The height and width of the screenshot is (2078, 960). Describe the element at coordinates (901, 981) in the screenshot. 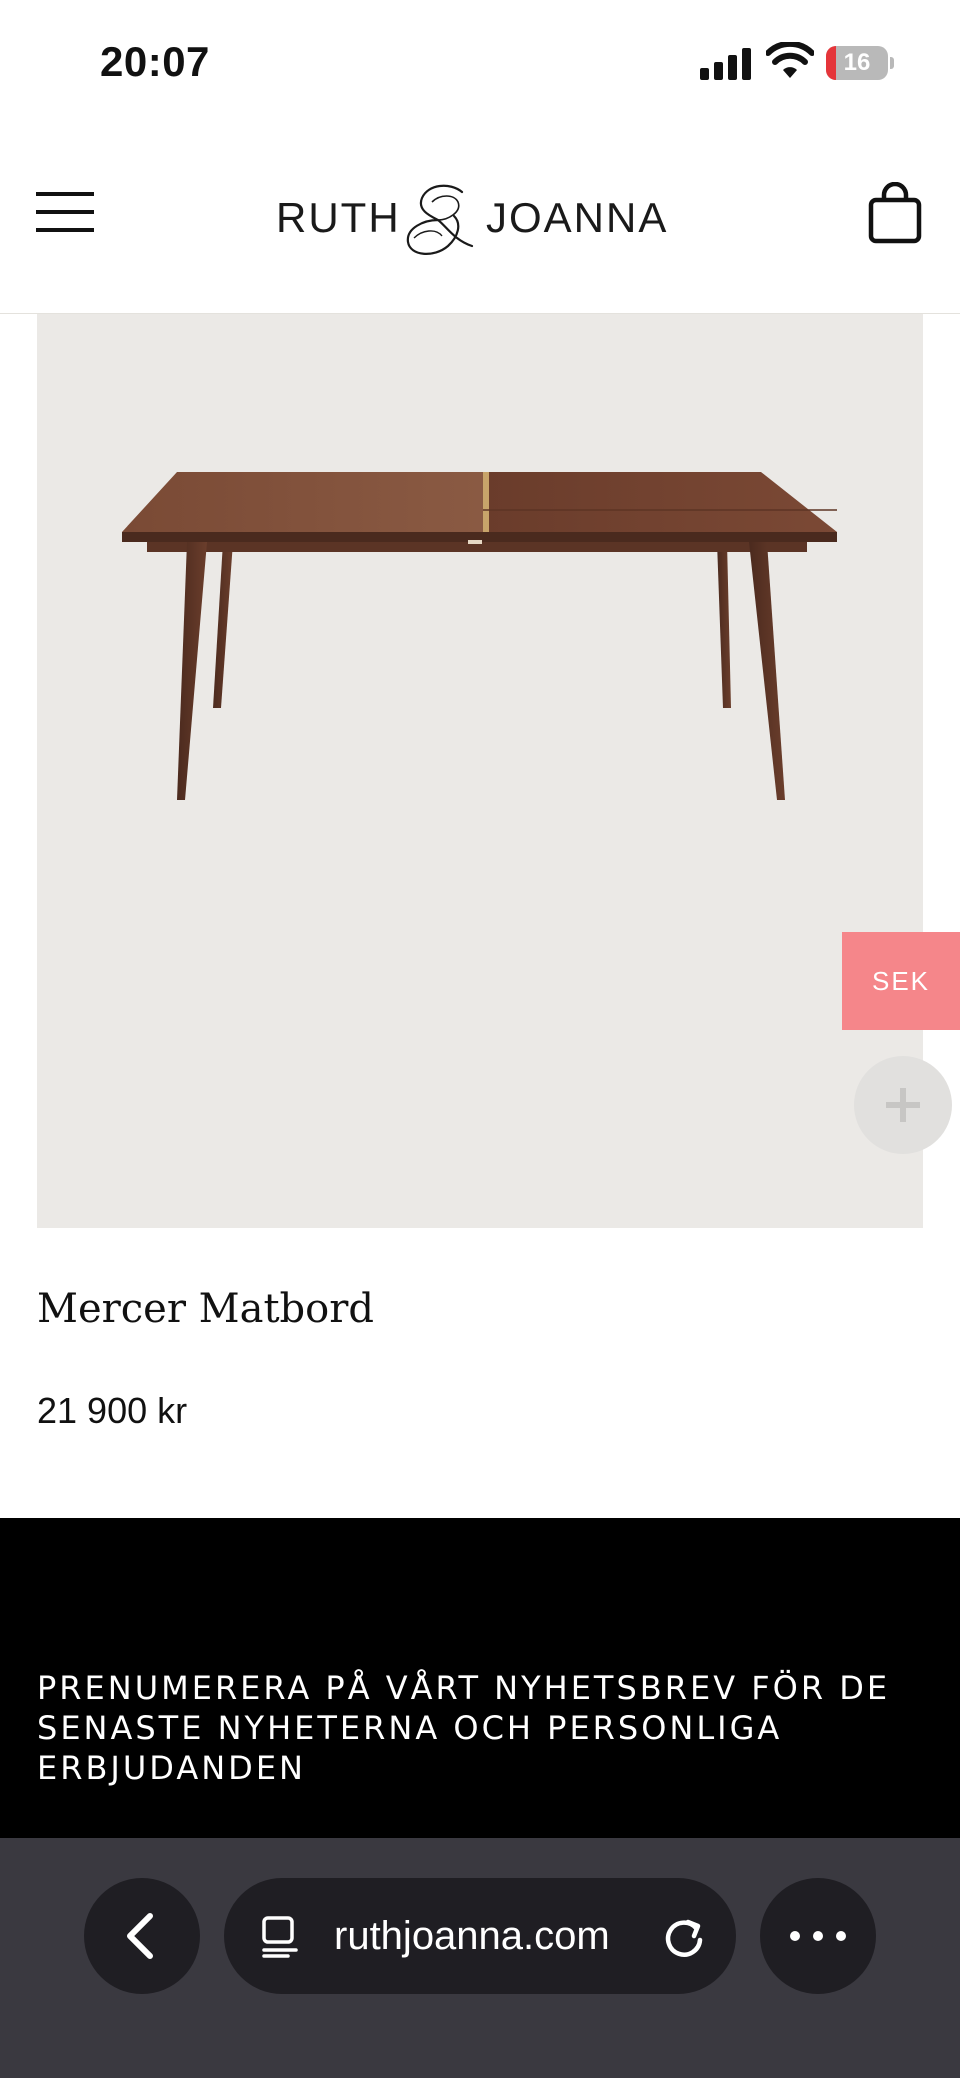

I see `currency-selector-button: SEK` at that location.